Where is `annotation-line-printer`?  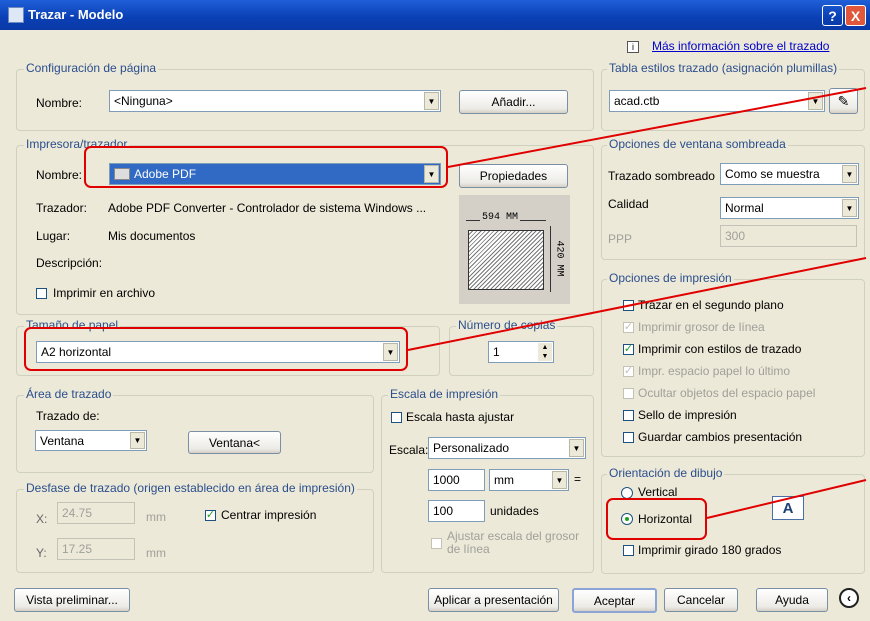 annotation-line-printer is located at coordinates (657, 127).